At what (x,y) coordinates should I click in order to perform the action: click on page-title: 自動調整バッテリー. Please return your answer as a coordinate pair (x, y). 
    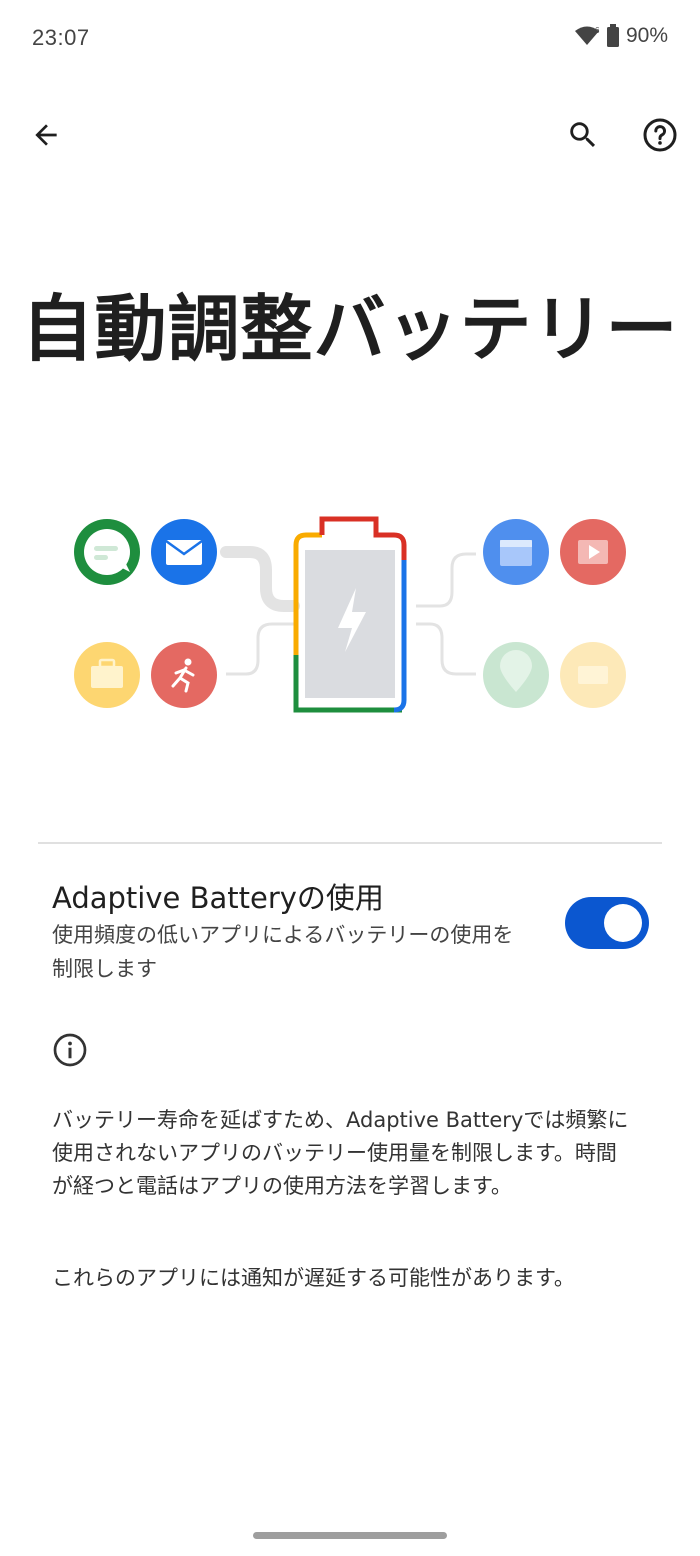
    Looking at the image, I should click on (350, 329).